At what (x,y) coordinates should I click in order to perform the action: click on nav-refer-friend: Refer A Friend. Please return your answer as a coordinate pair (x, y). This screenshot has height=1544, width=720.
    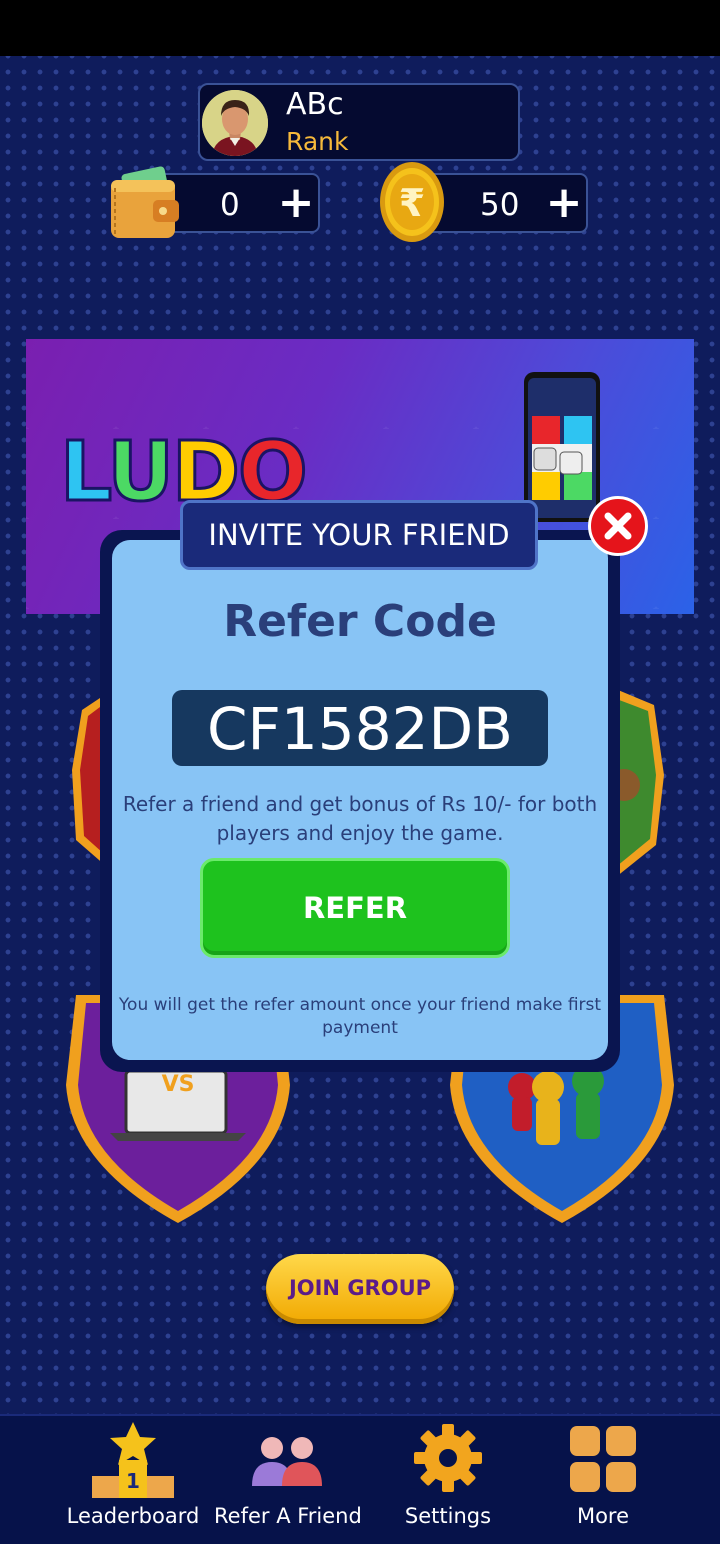
    Looking at the image, I should click on (288, 1480).